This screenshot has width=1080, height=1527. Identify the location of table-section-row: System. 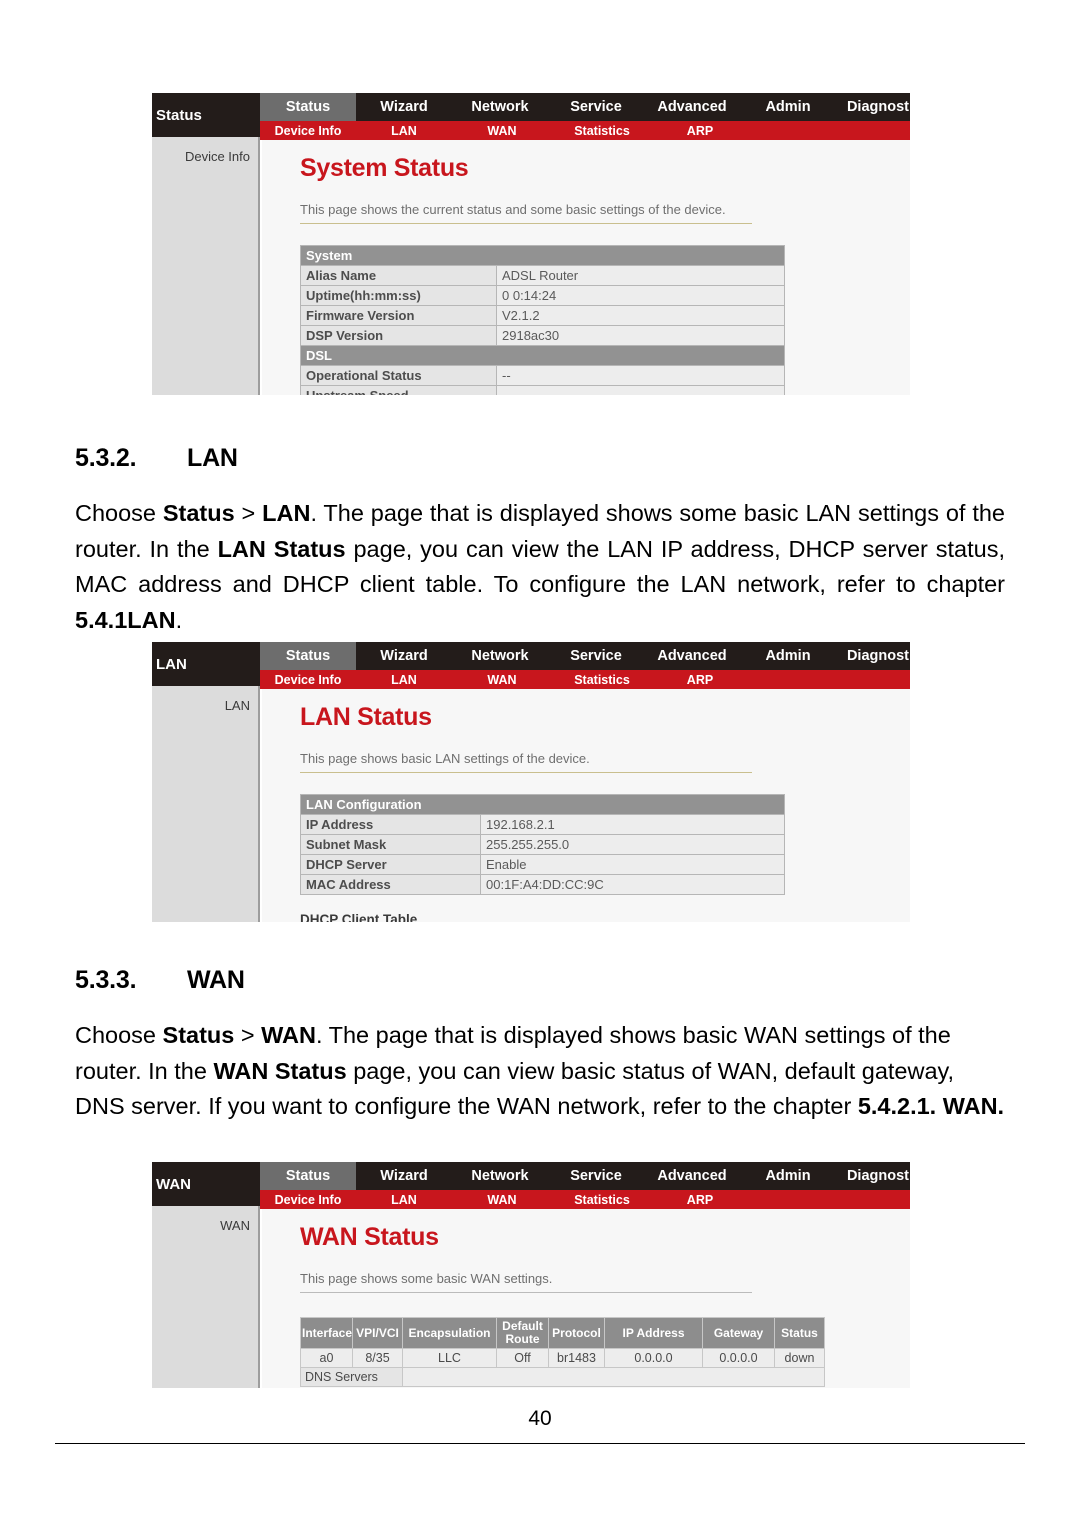
(542, 255).